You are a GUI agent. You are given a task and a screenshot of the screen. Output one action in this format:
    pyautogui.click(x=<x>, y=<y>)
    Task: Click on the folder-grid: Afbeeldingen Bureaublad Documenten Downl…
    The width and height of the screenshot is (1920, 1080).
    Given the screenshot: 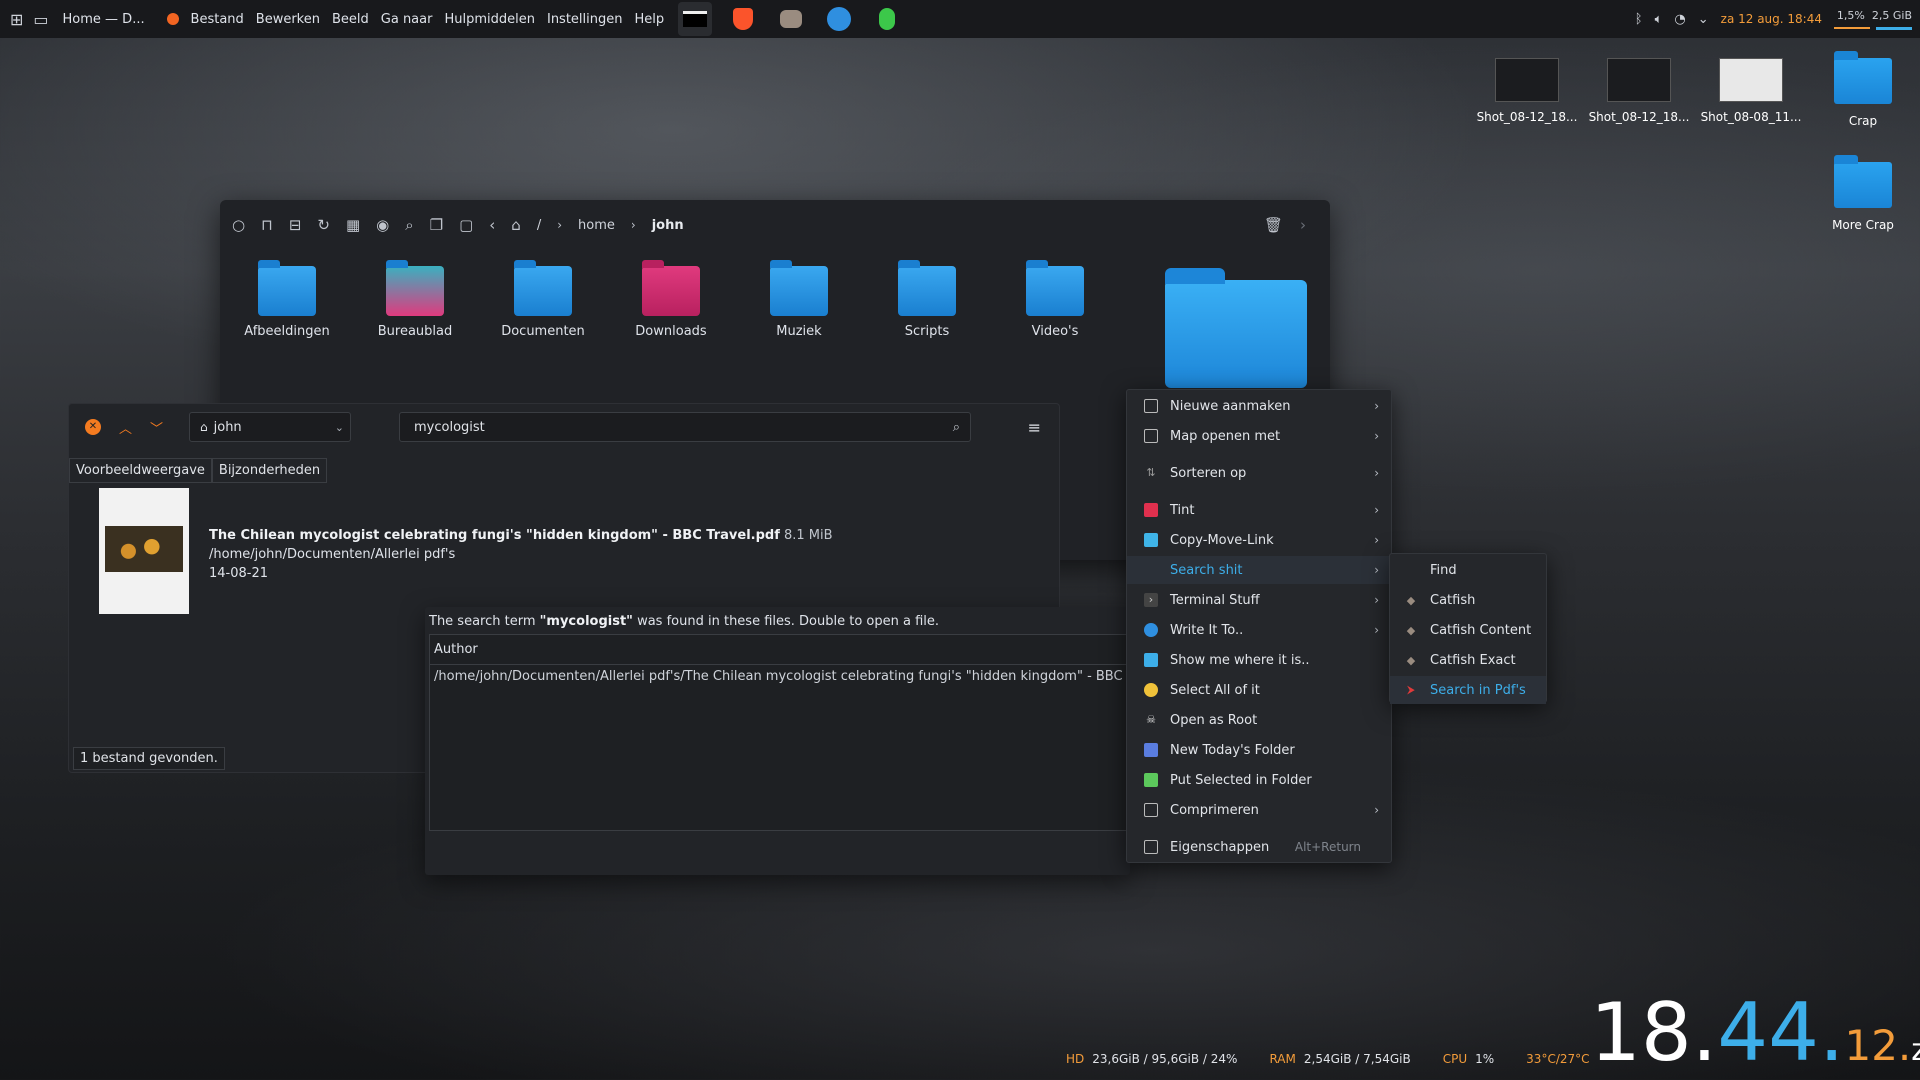 What is the action you would take?
    pyautogui.click(x=671, y=299)
    